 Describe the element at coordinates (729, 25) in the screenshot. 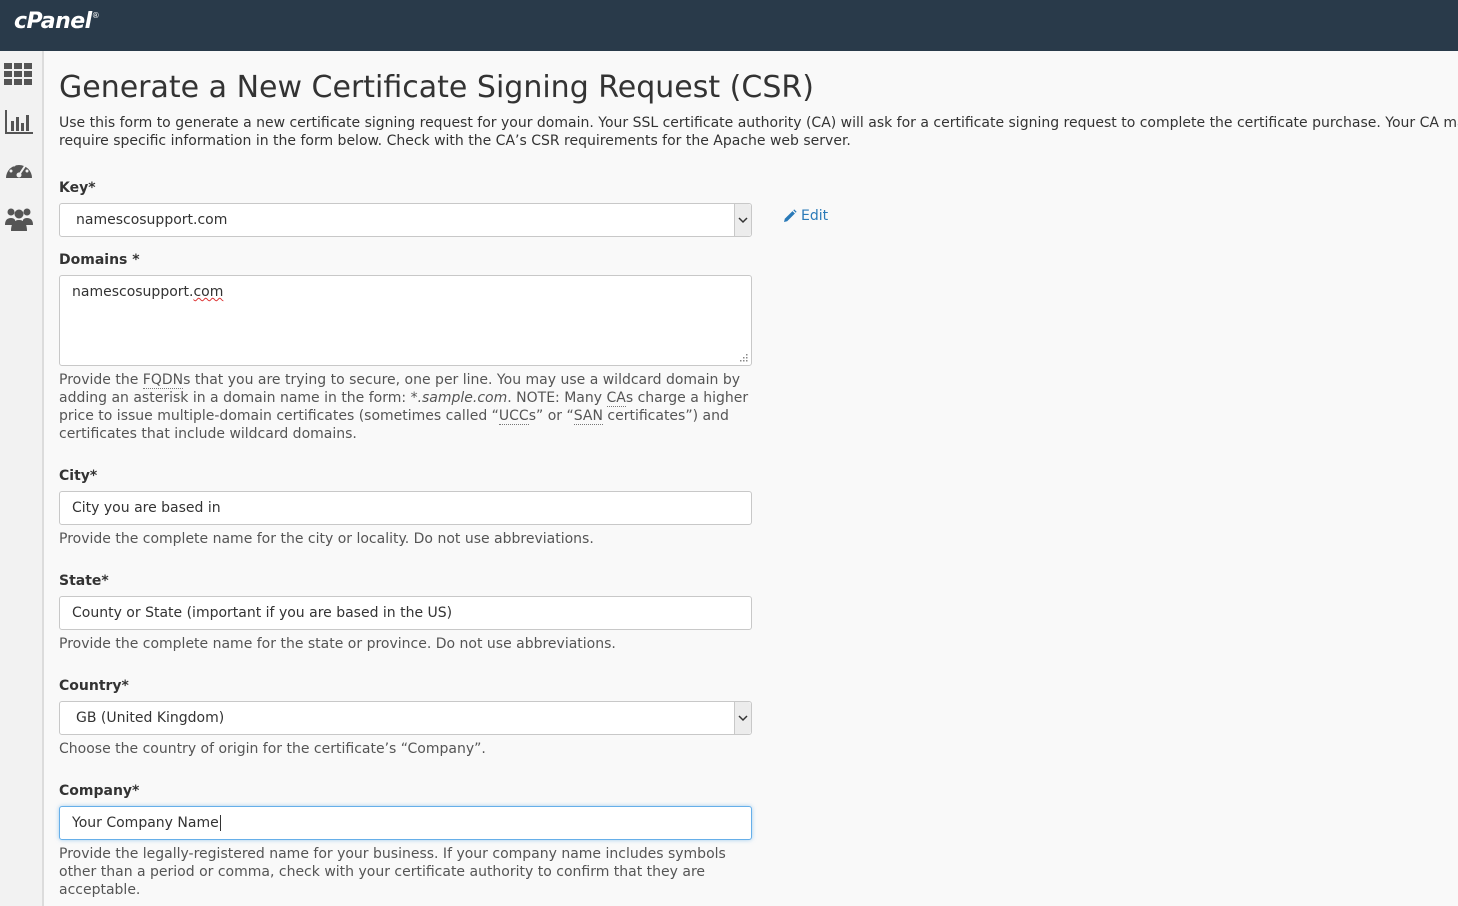

I see `top-bar: cPanel®` at that location.